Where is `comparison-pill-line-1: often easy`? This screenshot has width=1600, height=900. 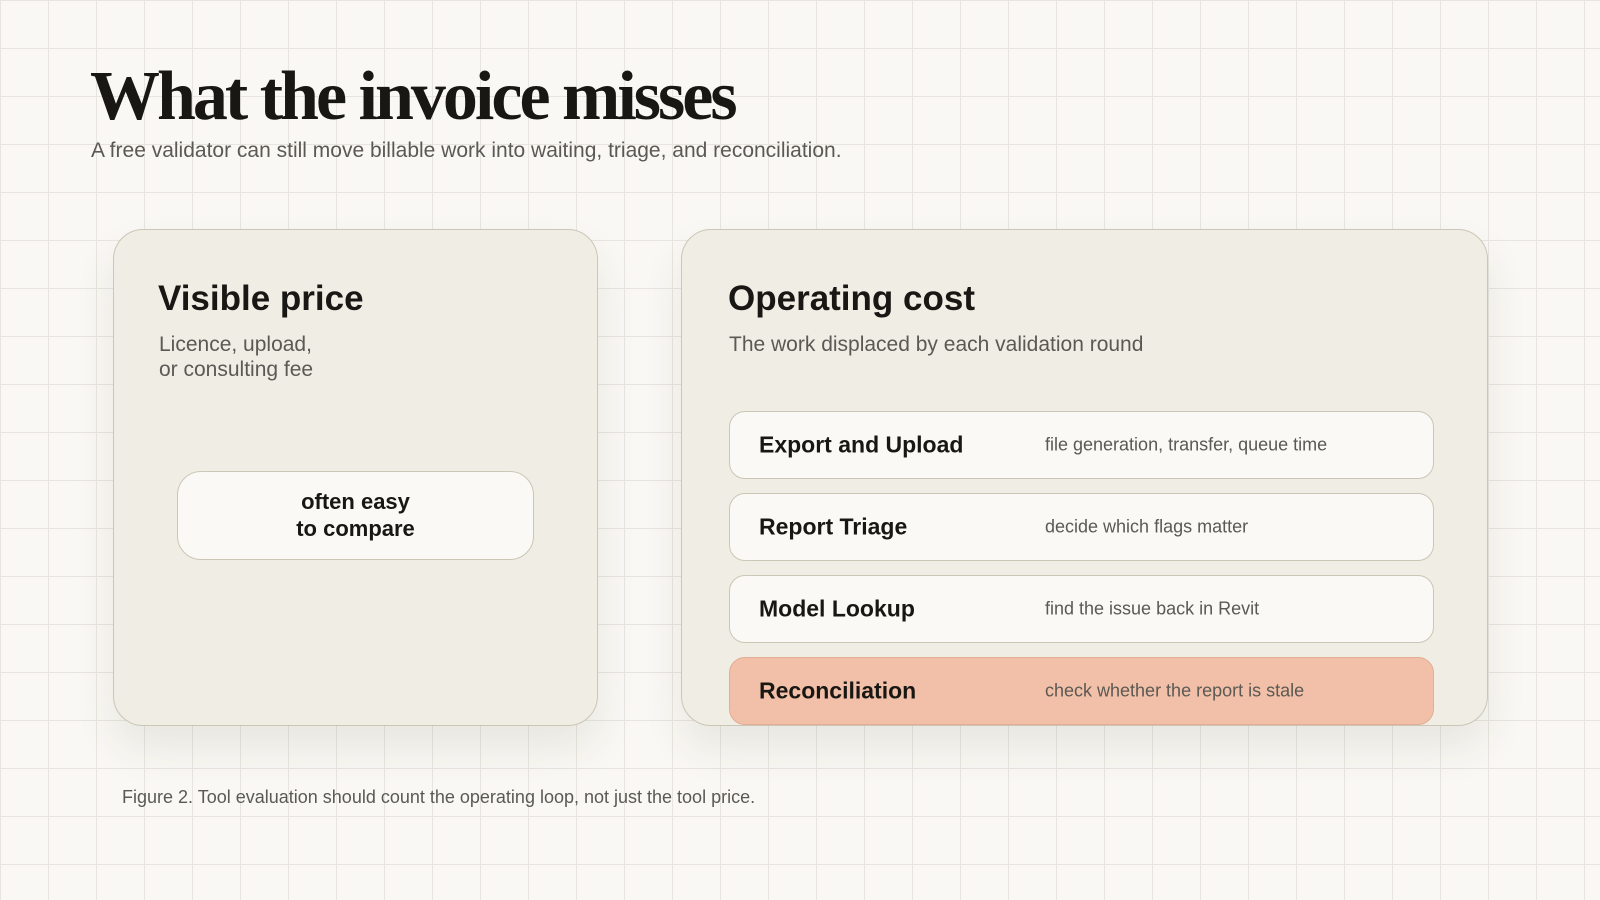 comparison-pill-line-1: often easy is located at coordinates (355, 502).